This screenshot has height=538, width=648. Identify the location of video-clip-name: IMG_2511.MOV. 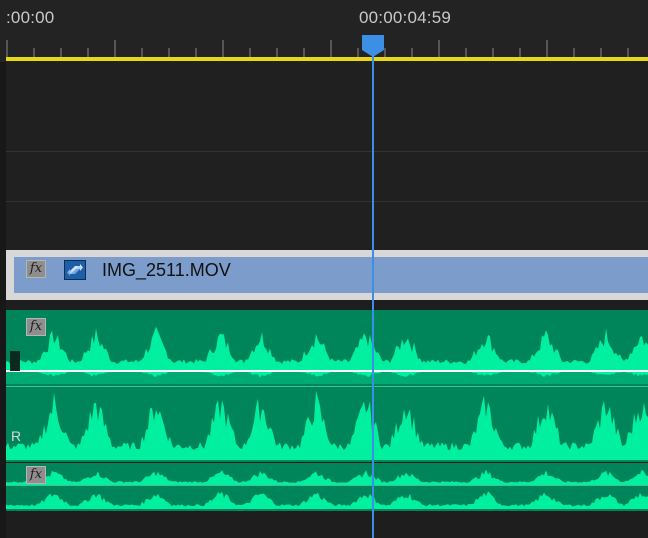
(166, 270).